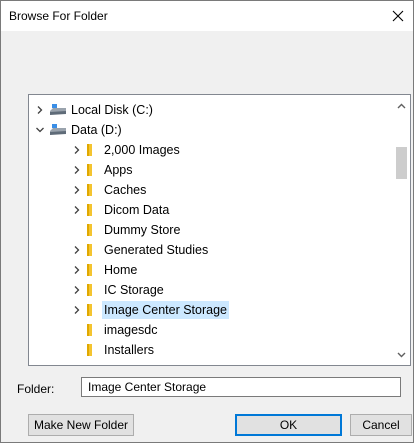 The width and height of the screenshot is (414, 443). Describe the element at coordinates (288, 425) in the screenshot. I see `ok-button: OK` at that location.